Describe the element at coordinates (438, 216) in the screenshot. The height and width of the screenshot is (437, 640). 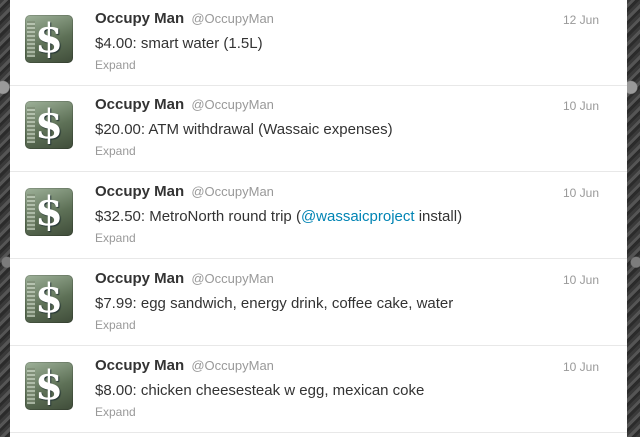
I see `tweet-text-after: install)` at that location.